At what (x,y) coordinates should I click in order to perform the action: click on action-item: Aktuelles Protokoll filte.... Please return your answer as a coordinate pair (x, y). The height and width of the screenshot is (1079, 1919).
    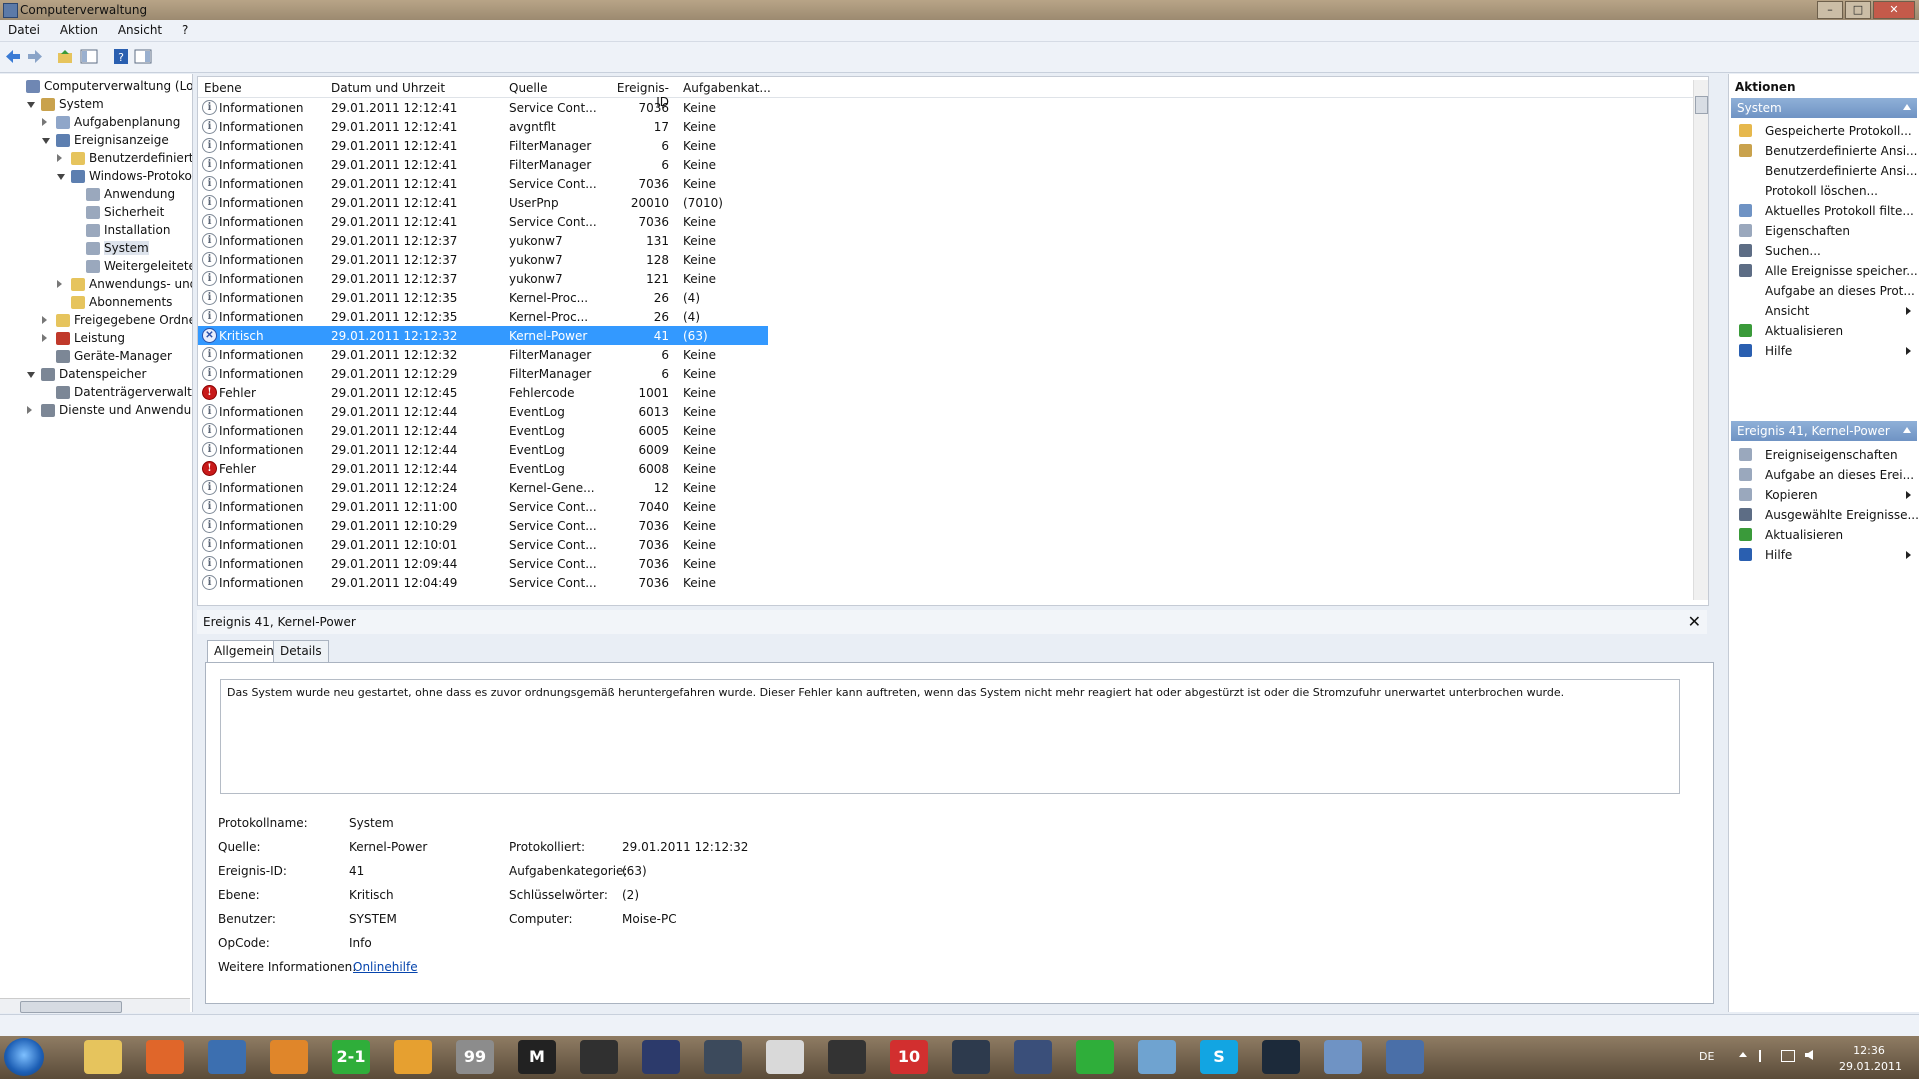
    Looking at the image, I should click on (1824, 211).